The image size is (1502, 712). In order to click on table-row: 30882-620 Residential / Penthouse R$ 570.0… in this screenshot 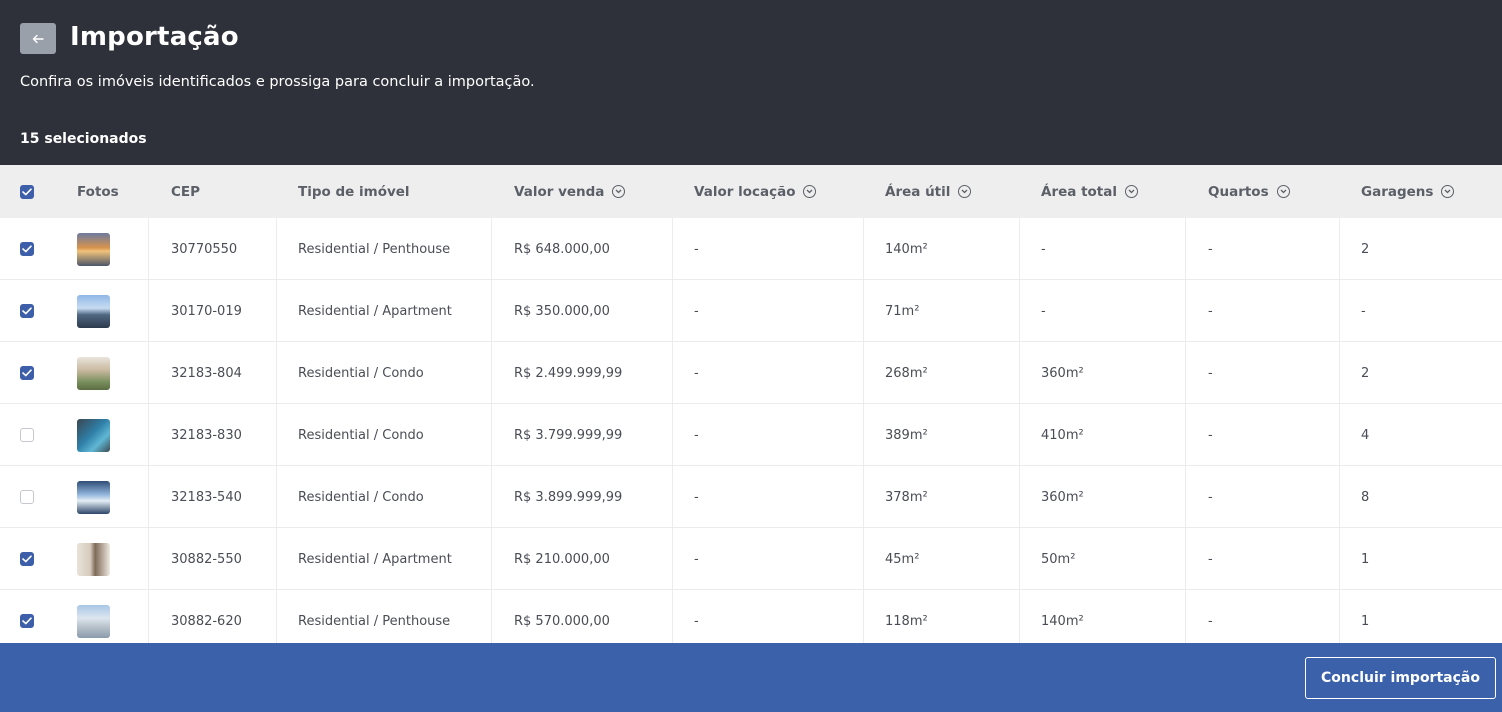, I will do `click(751, 616)`.